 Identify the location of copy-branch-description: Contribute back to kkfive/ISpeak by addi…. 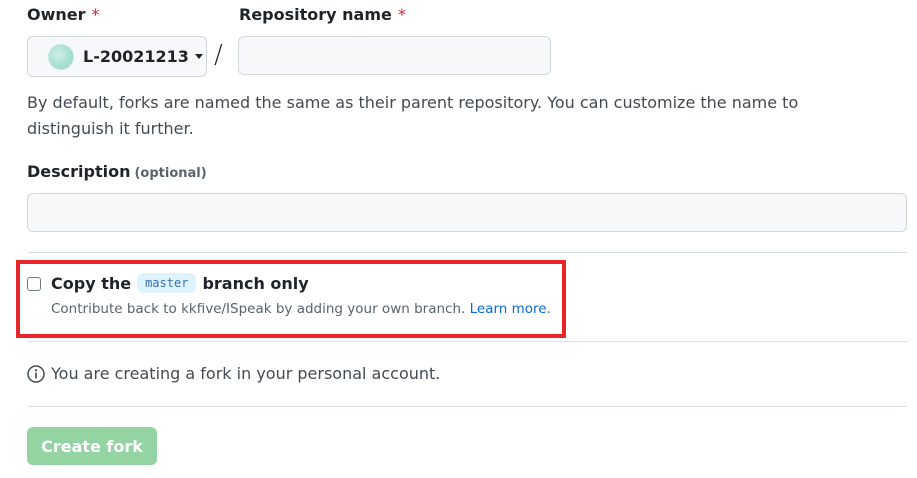
(301, 309).